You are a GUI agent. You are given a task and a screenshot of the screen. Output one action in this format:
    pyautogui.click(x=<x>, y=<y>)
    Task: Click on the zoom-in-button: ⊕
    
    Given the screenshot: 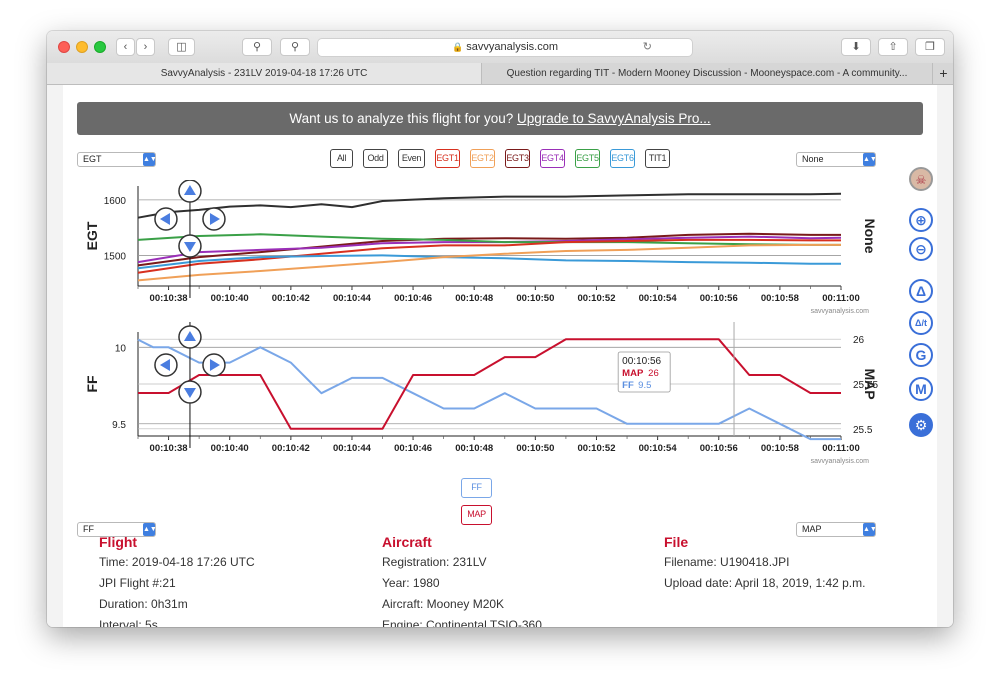 What is the action you would take?
    pyautogui.click(x=921, y=220)
    